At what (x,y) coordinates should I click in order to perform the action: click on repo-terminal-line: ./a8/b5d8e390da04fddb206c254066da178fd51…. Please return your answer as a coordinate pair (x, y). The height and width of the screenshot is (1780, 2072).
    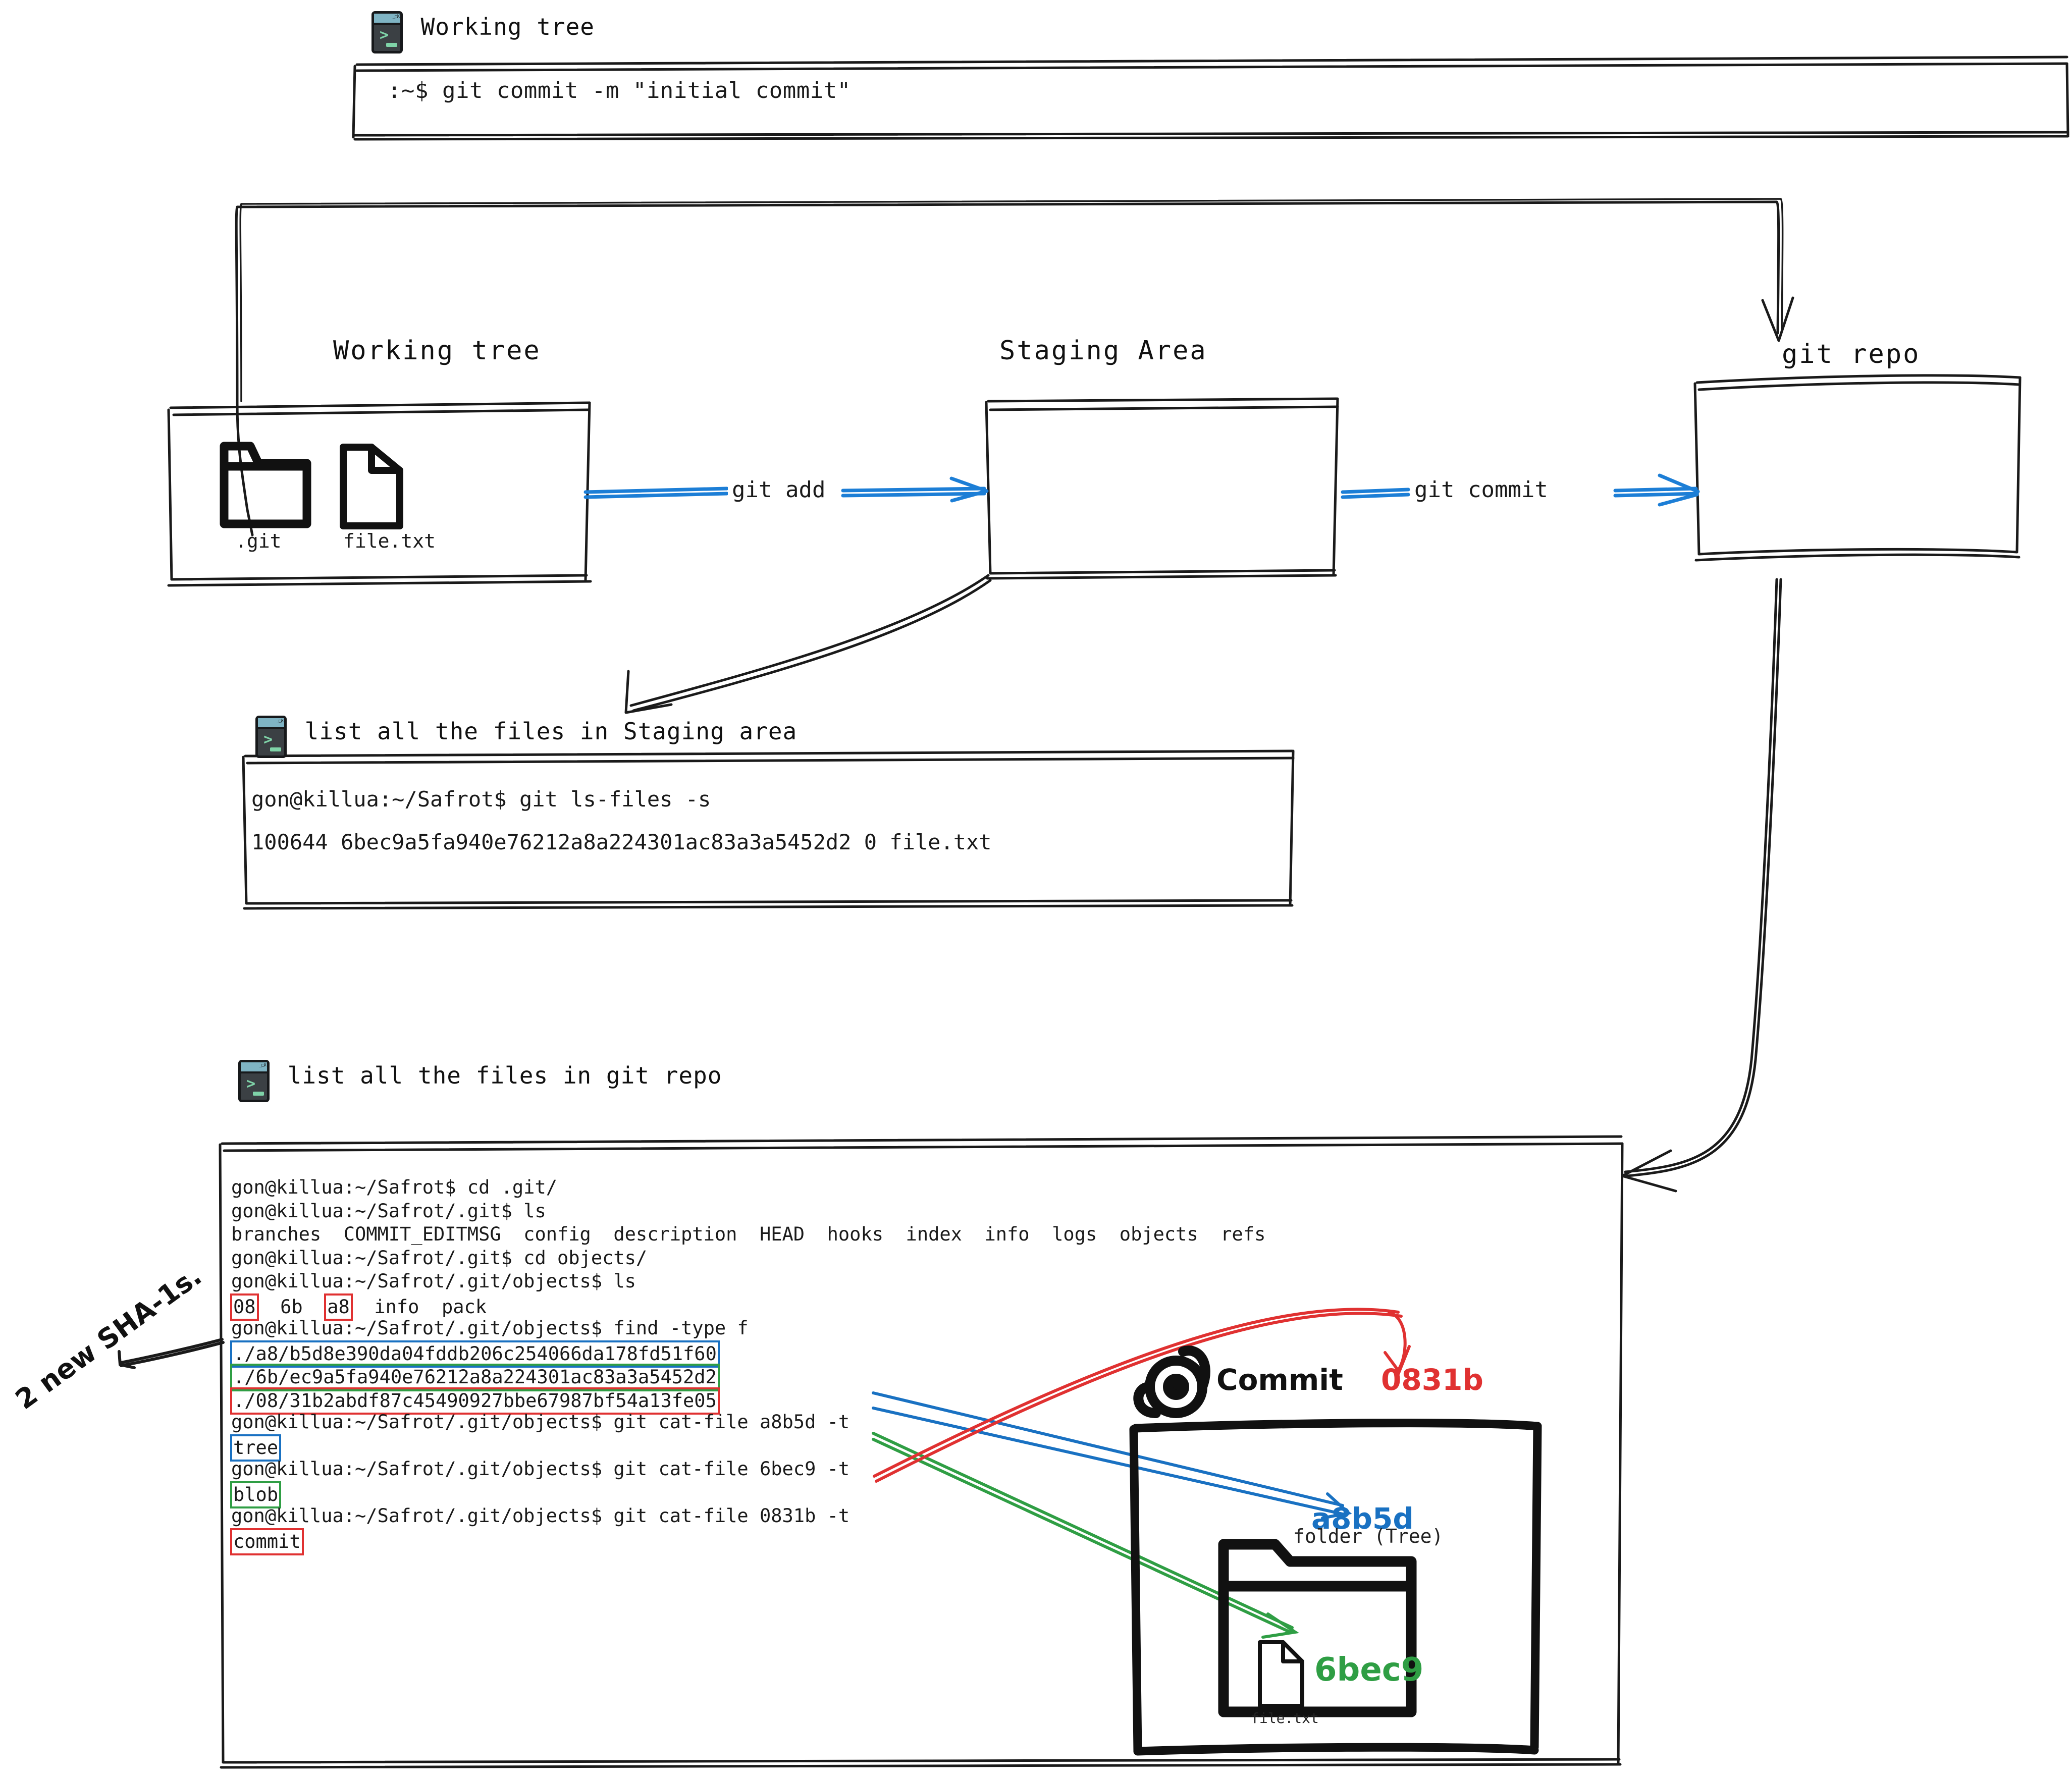
    Looking at the image, I should click on (922, 1354).